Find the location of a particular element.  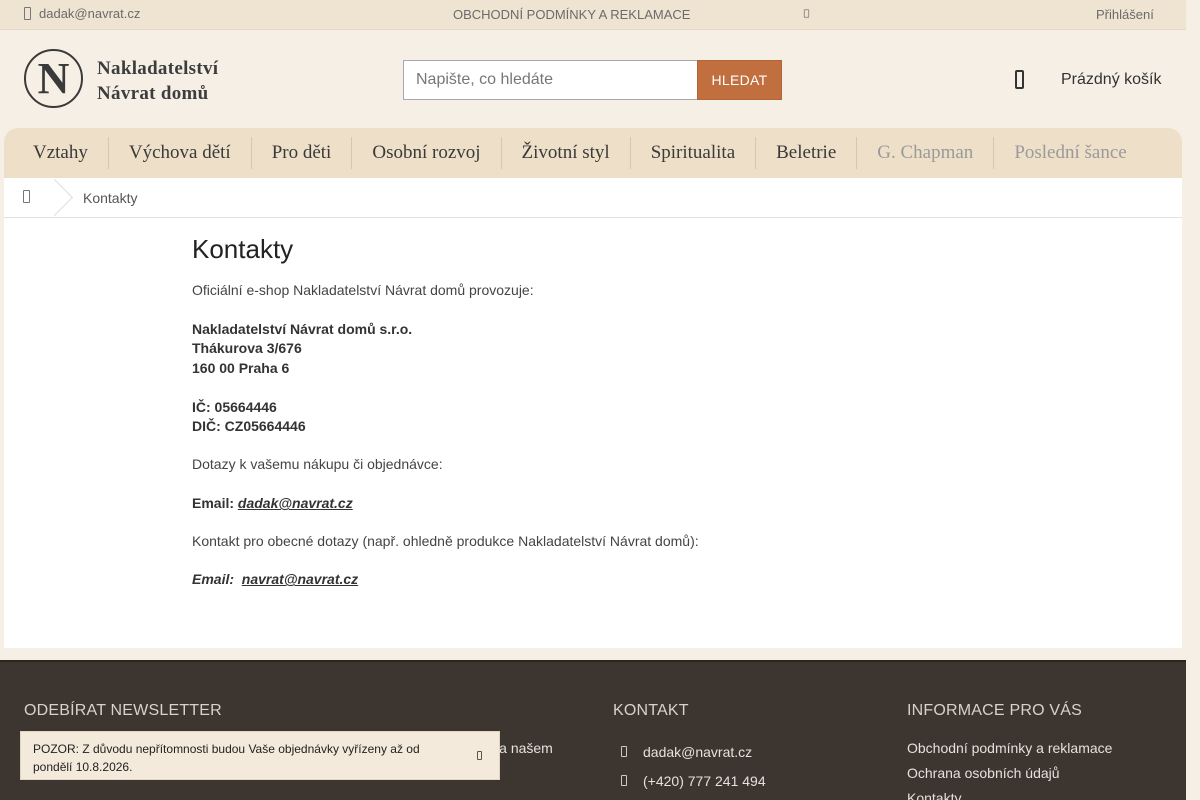

nav-item-osobni-rozvoj: Osobní rozvoj is located at coordinates (425, 153).